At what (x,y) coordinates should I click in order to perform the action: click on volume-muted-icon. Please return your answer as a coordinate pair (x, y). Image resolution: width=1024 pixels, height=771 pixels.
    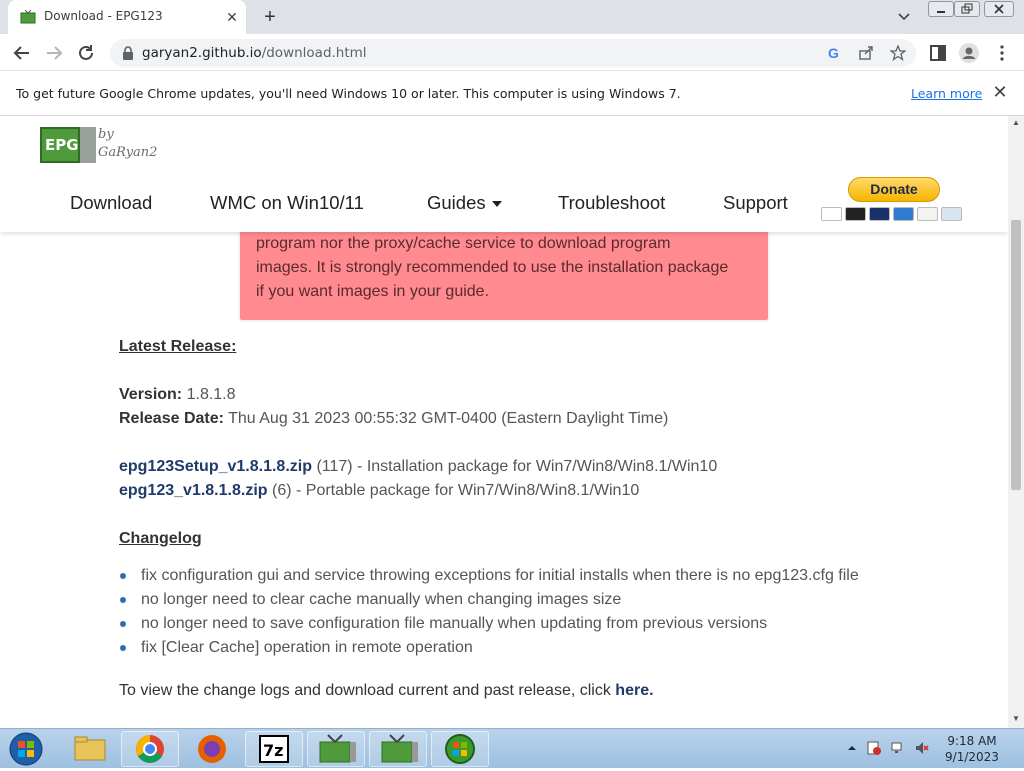
    Looking at the image, I should click on (922, 748).